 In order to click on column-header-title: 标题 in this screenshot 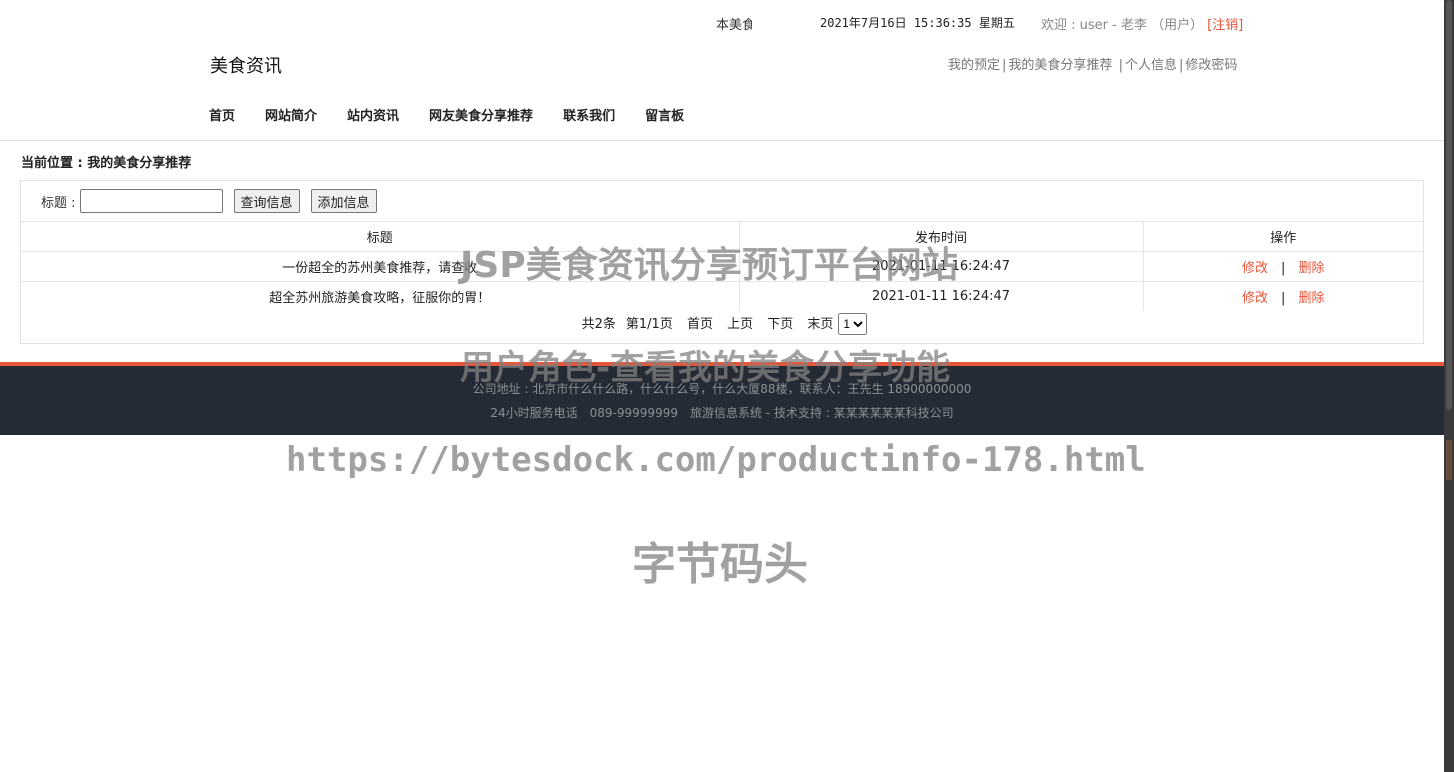, I will do `click(380, 236)`.